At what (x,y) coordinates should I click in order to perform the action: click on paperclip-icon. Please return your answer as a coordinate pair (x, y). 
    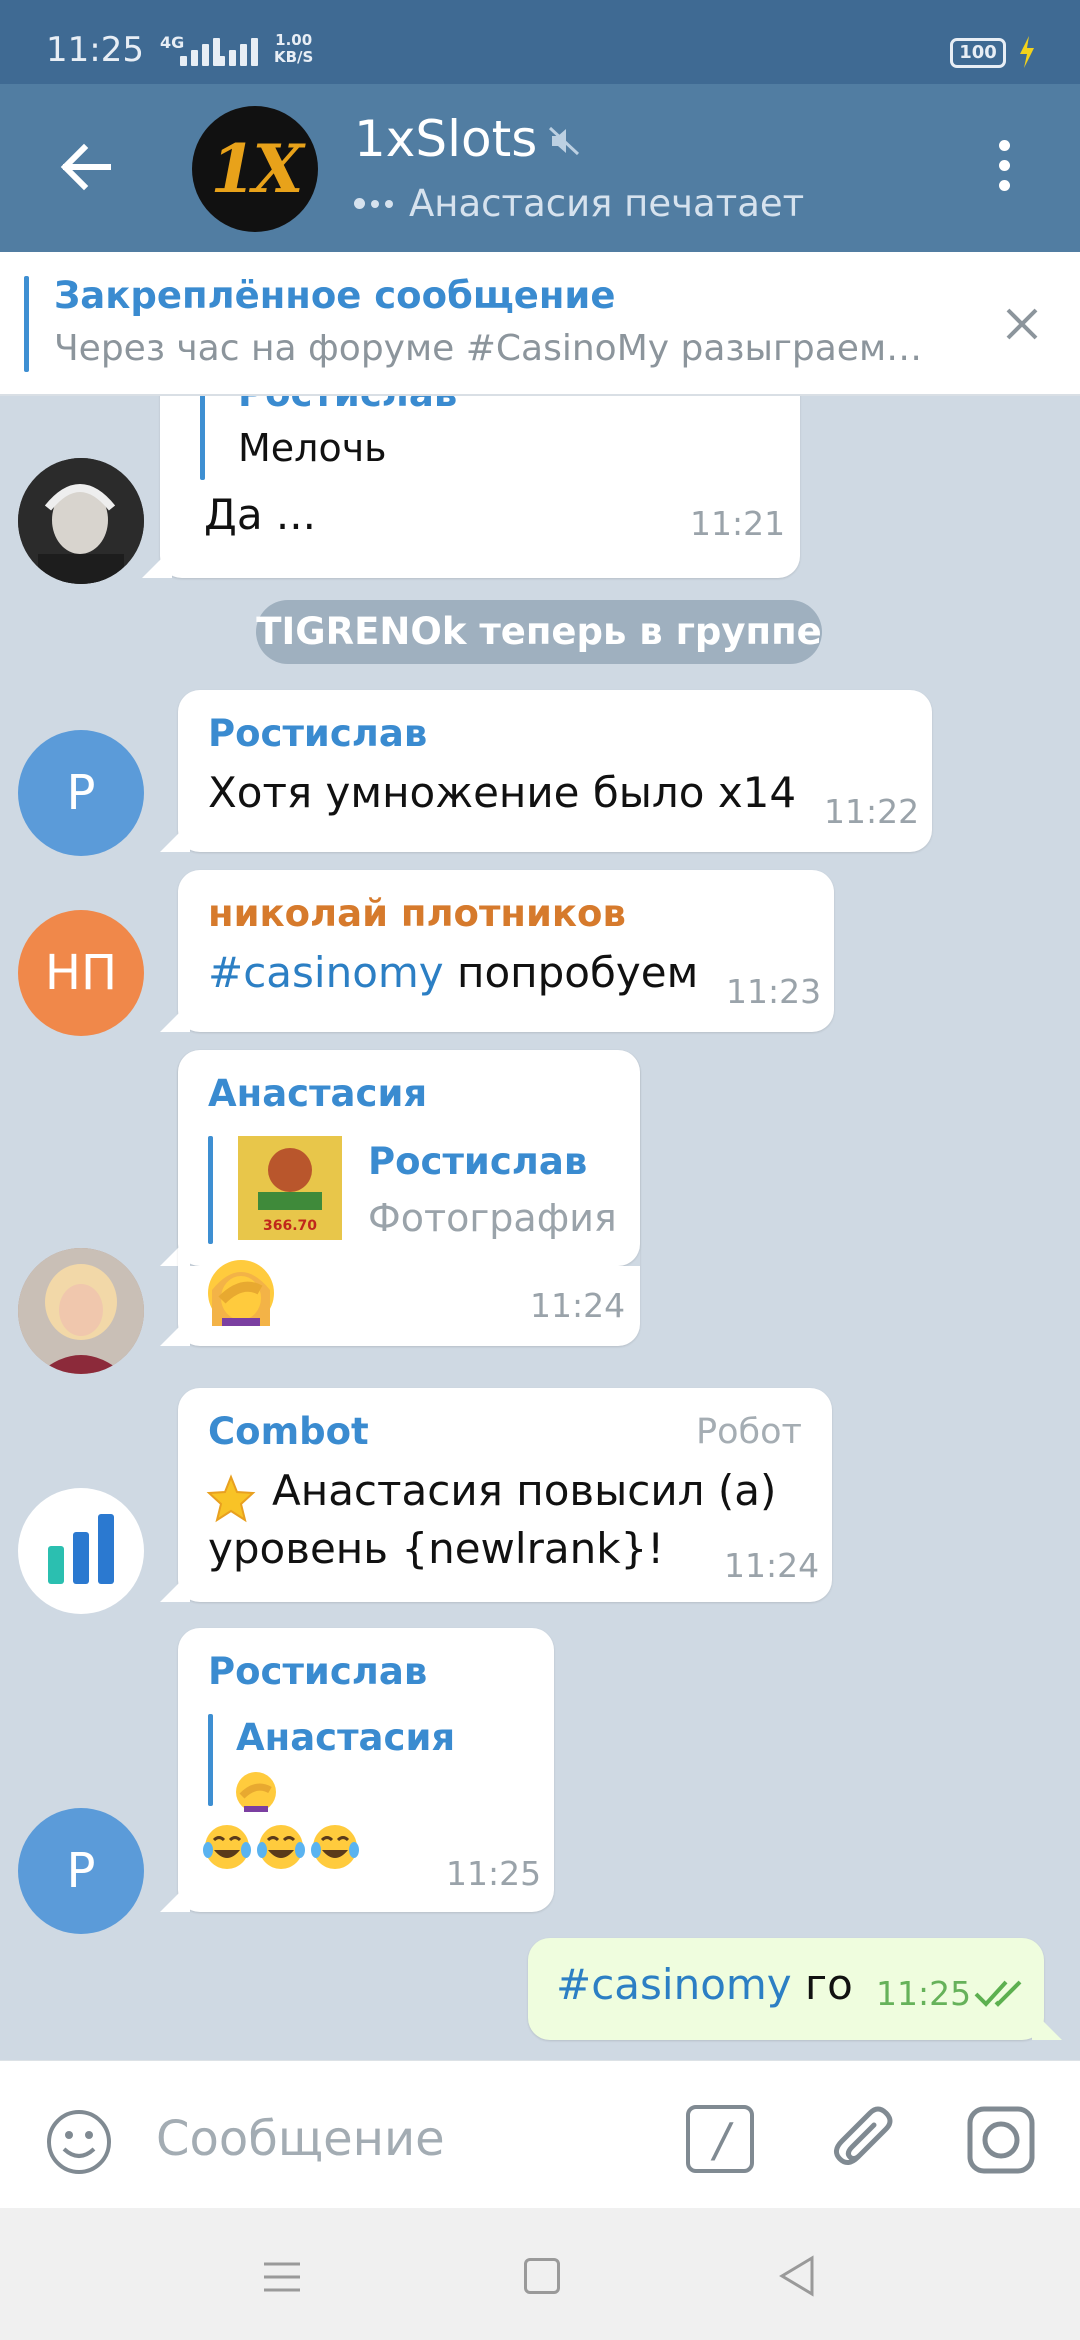
    Looking at the image, I should click on (865, 2140).